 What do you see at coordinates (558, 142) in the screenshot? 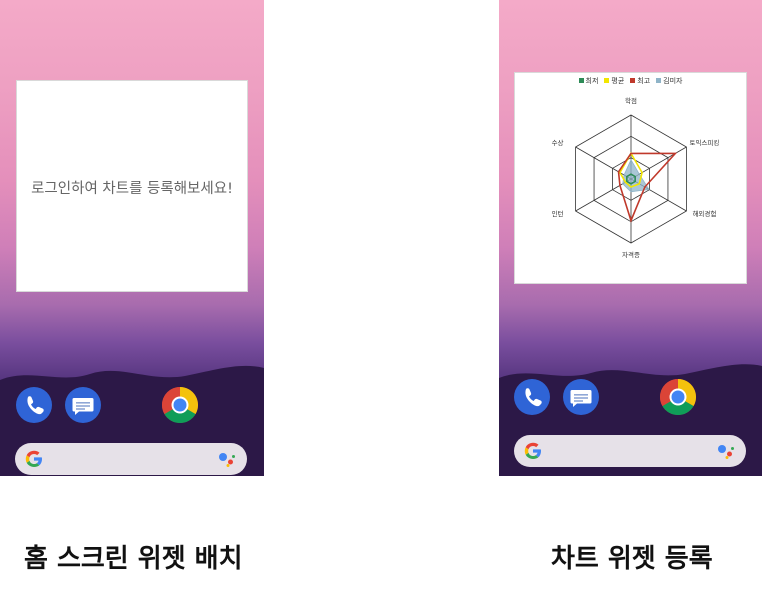
I see `axis-label: 수상` at bounding box center [558, 142].